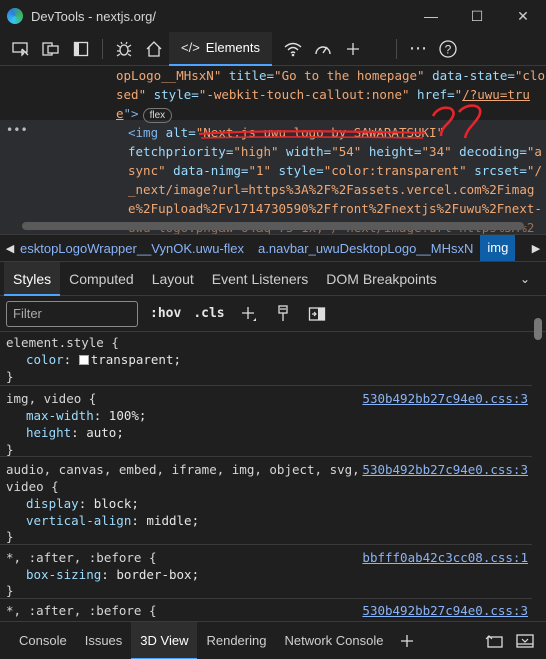 This screenshot has height=659, width=546. Describe the element at coordinates (72, 313) in the screenshot. I see `filter-input` at that location.